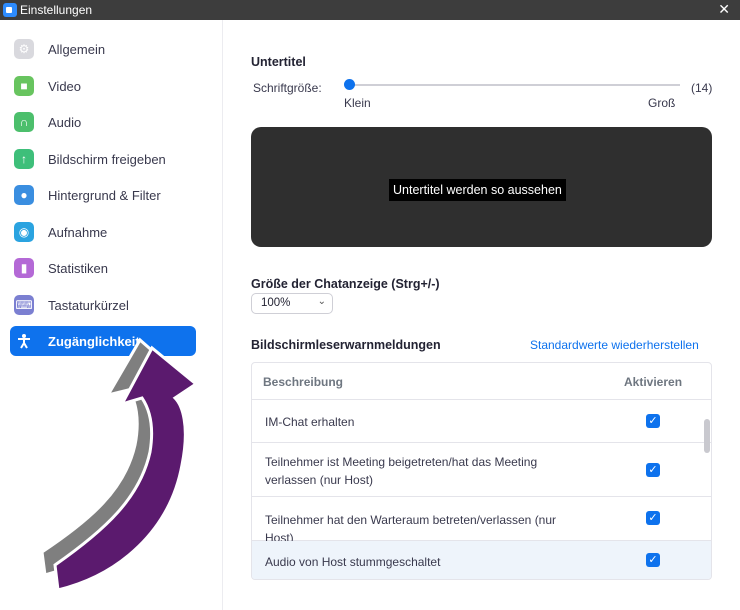 This screenshot has height=610, width=740. What do you see at coordinates (349, 84) in the screenshot?
I see `font-size-slider-thumb` at bounding box center [349, 84].